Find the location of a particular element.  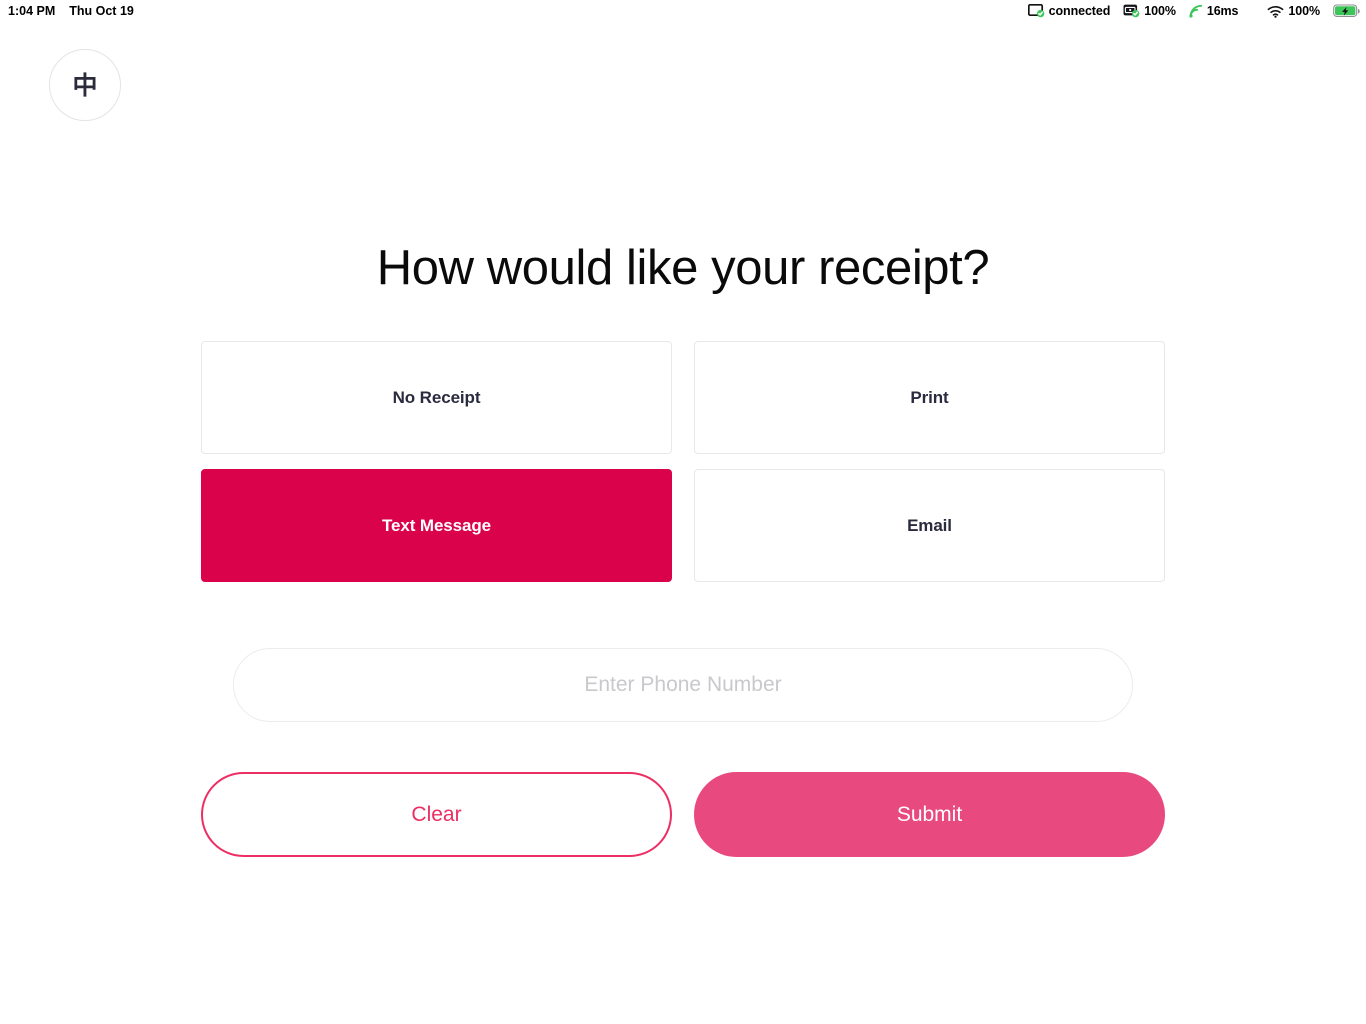

status-bar-left: 1:04 PM Thu Oct 19 is located at coordinates (71, 11).